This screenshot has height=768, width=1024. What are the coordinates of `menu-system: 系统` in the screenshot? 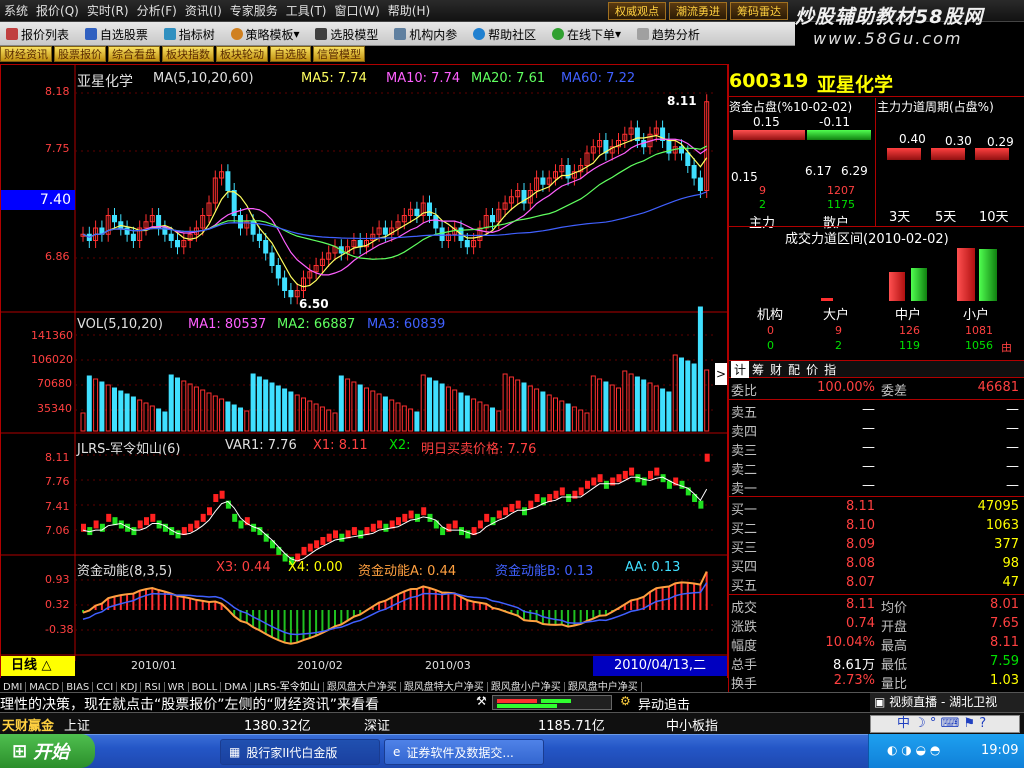 It's located at (16, 11).